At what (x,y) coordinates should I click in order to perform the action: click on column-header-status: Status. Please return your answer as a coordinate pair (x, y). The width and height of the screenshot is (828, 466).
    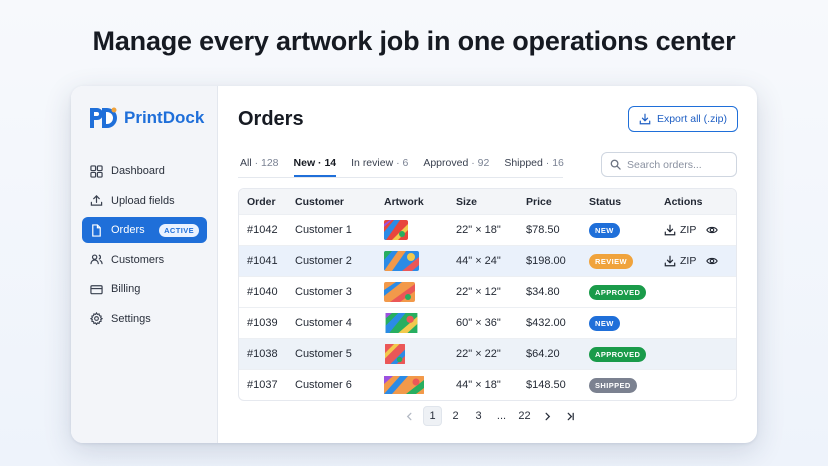
    Looking at the image, I should click on (626, 202).